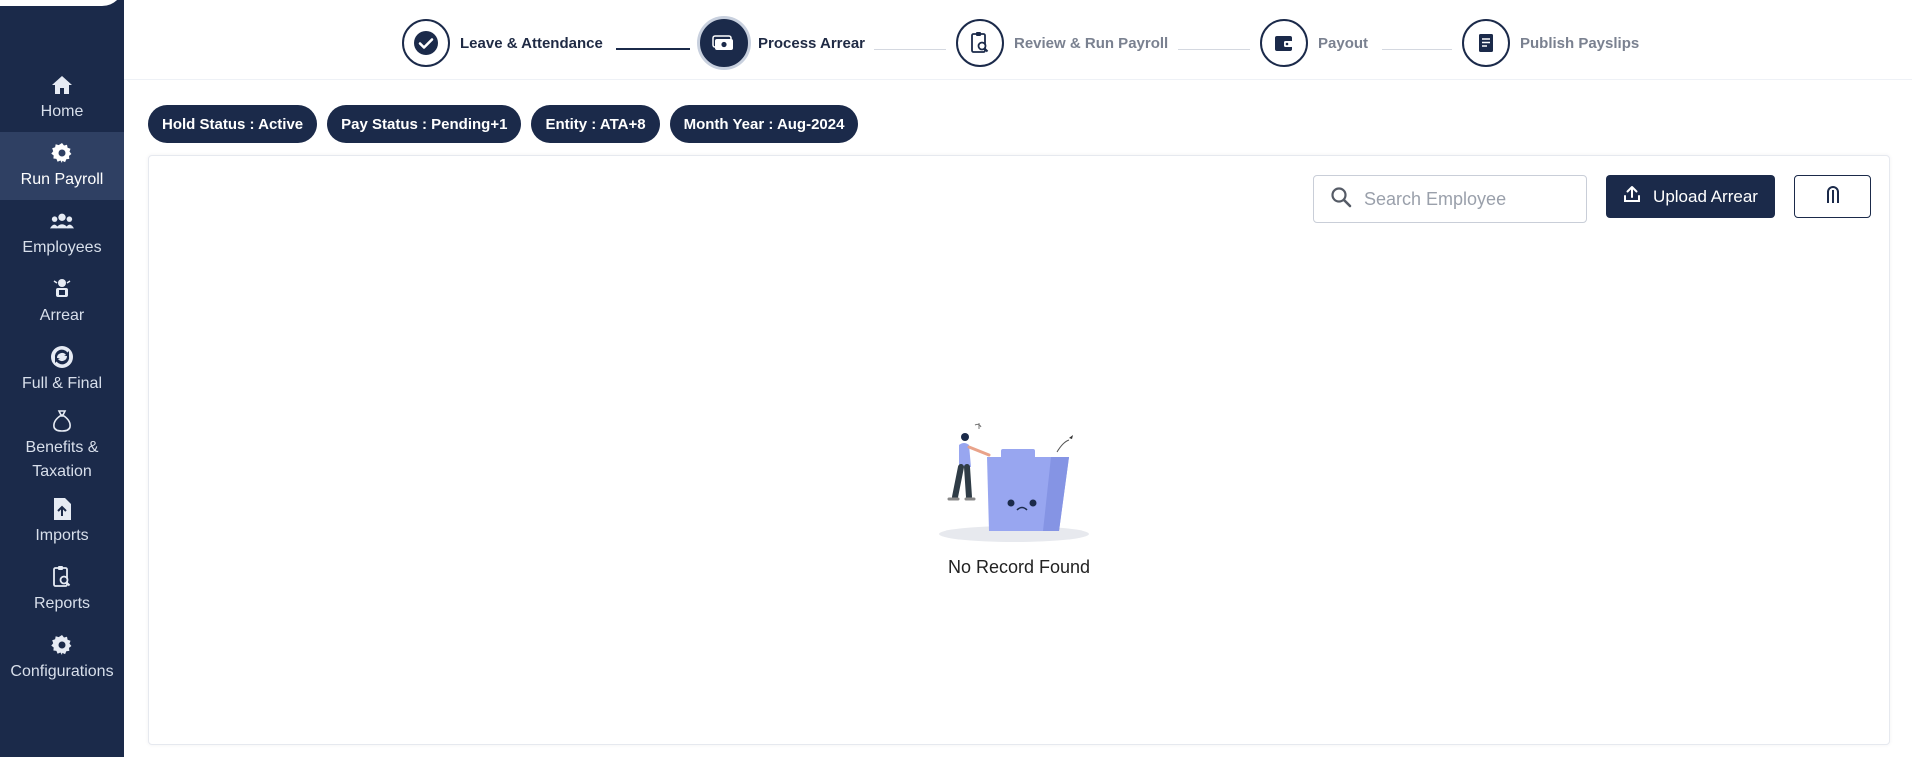 This screenshot has width=1912, height=757. Describe the element at coordinates (62, 645) in the screenshot. I see `settings-icon` at that location.